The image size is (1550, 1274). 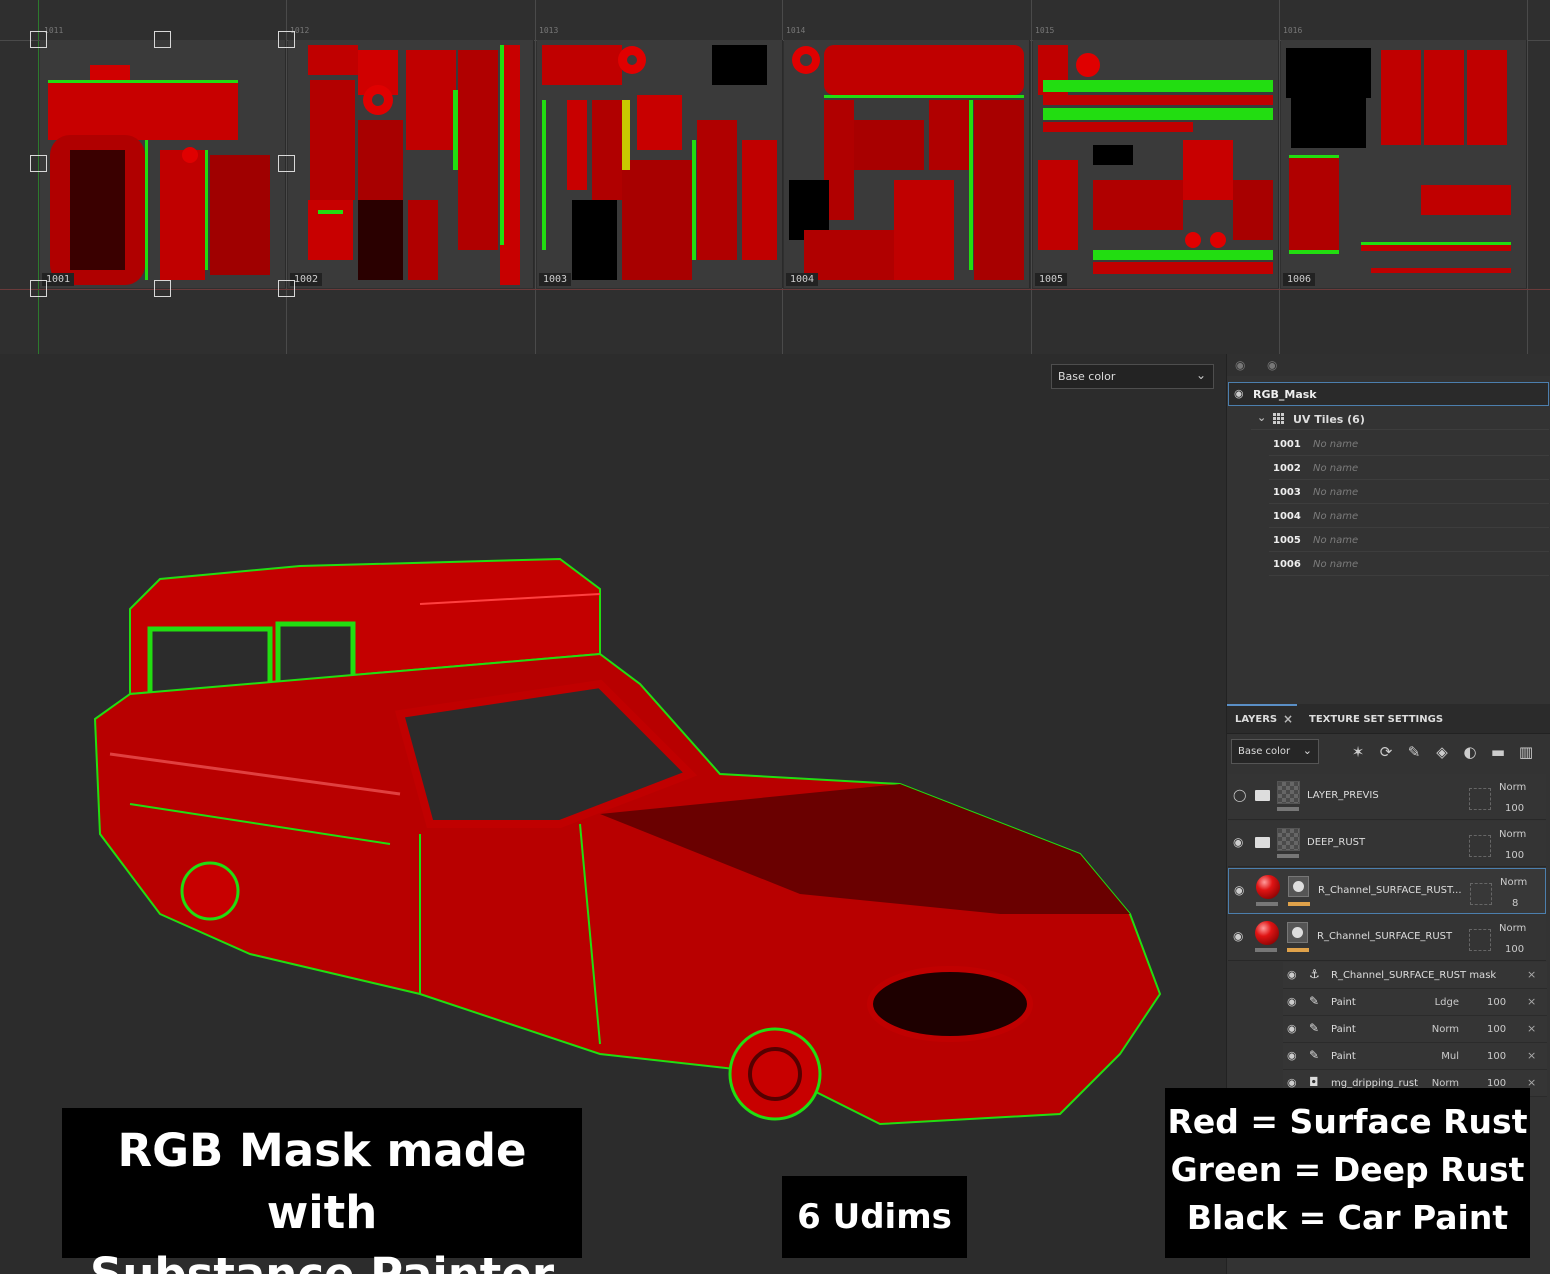 I want to click on uv-tile-item: 1001 No name, so click(x=1409, y=444).